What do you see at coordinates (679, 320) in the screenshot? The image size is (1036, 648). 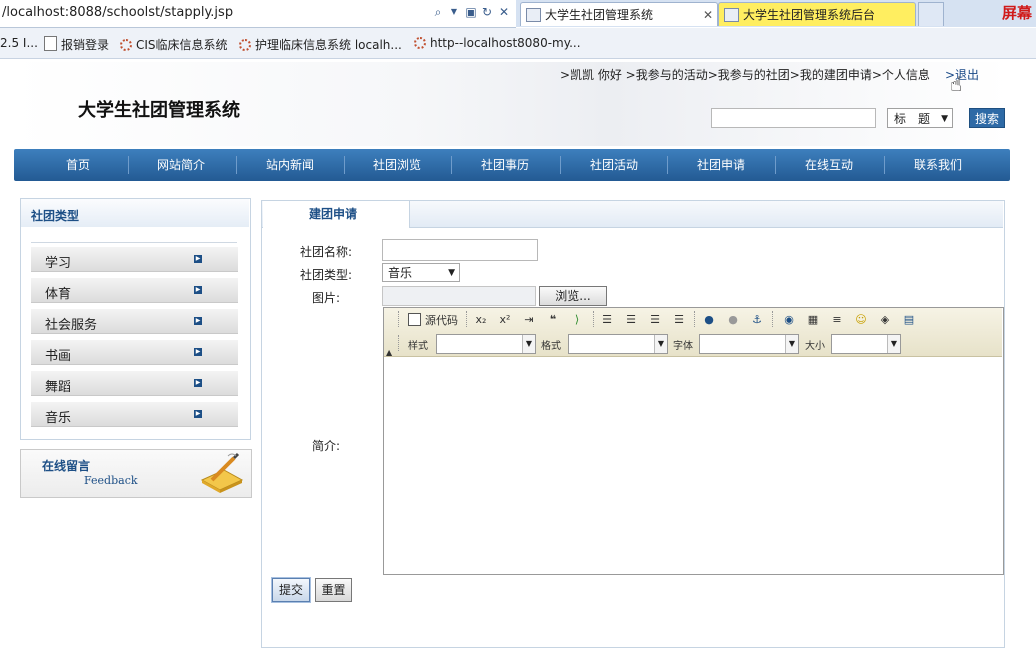 I see `align-justify-icon: ☰` at bounding box center [679, 320].